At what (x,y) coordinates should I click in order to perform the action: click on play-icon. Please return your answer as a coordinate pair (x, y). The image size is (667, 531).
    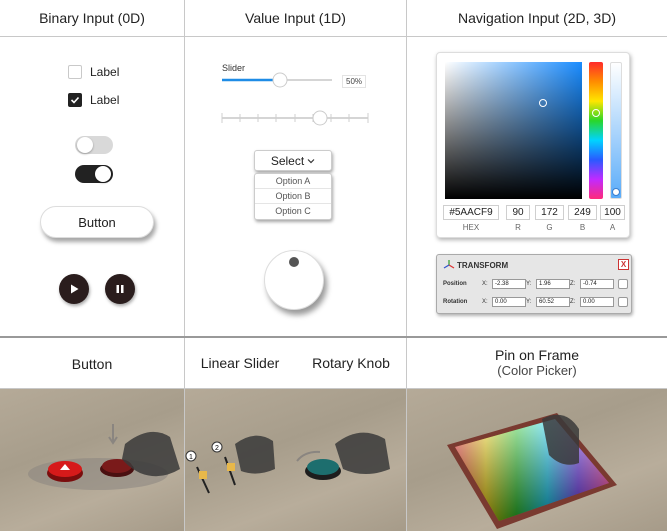
    Looking at the image, I should click on (75, 289).